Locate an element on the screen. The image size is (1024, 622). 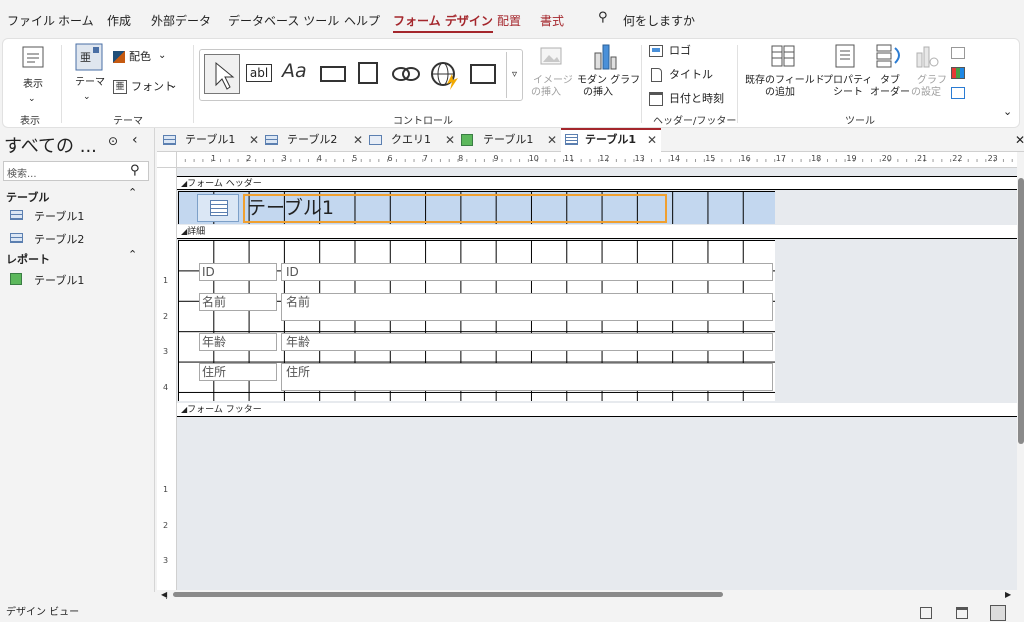
property-sheet-button: プロパティ シート is located at coordinates (846, 74).